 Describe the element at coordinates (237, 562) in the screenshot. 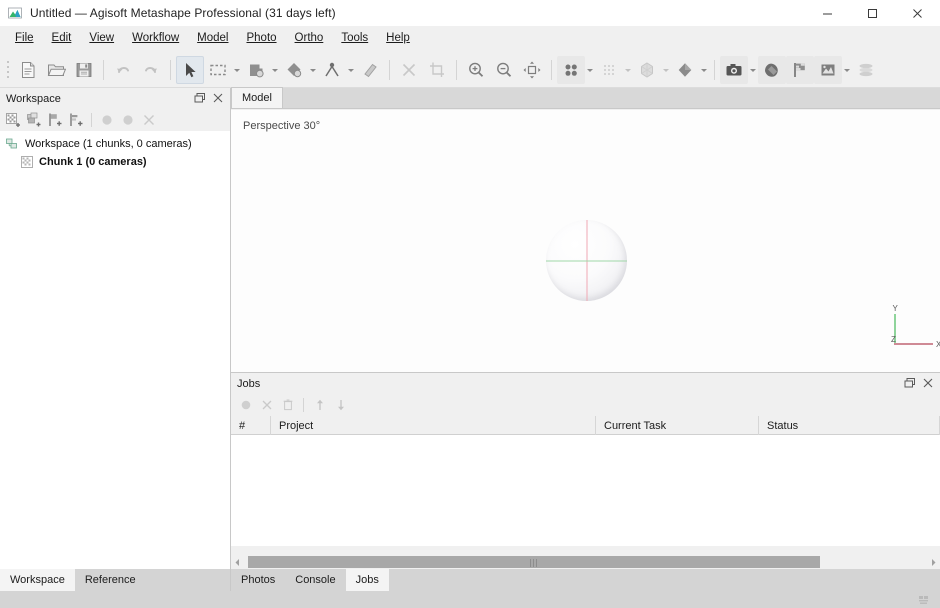

I see `scroll-left-arrow-icon` at that location.